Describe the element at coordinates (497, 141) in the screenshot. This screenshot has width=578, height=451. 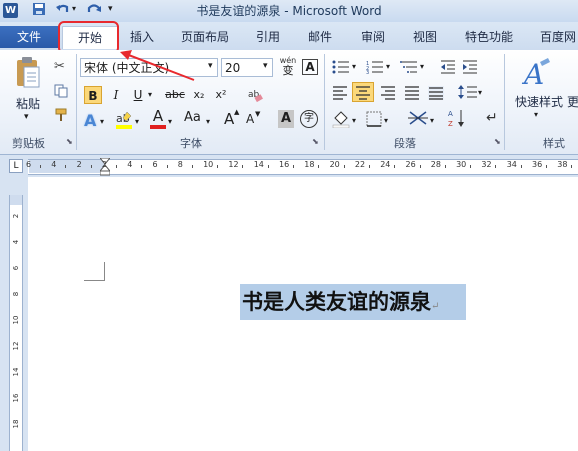
I see `paragraph-launcher-icon: ⬊` at that location.